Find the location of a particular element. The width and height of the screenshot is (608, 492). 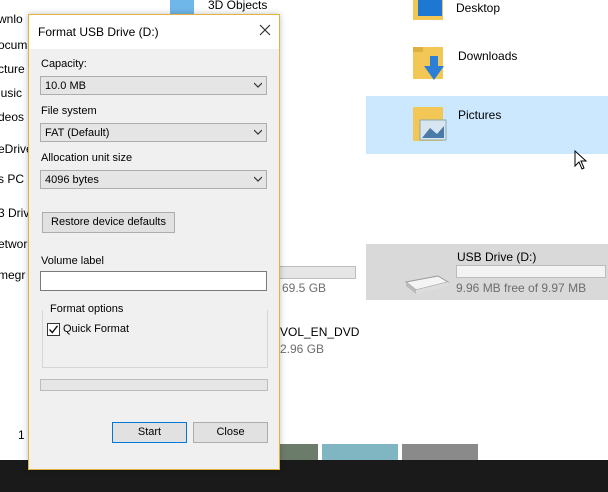

local-disk-free-space: 69.5 GB is located at coordinates (304, 288).